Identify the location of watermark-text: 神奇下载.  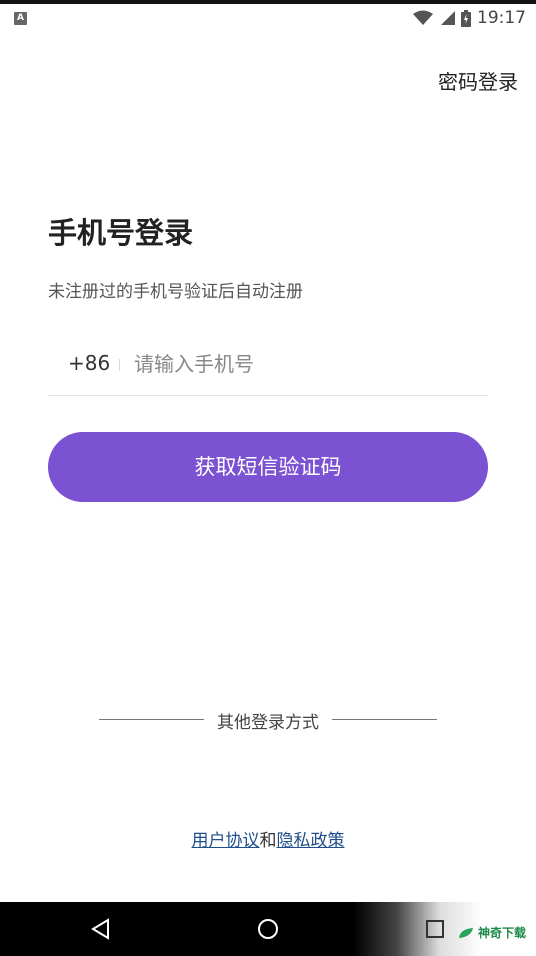
(501, 933).